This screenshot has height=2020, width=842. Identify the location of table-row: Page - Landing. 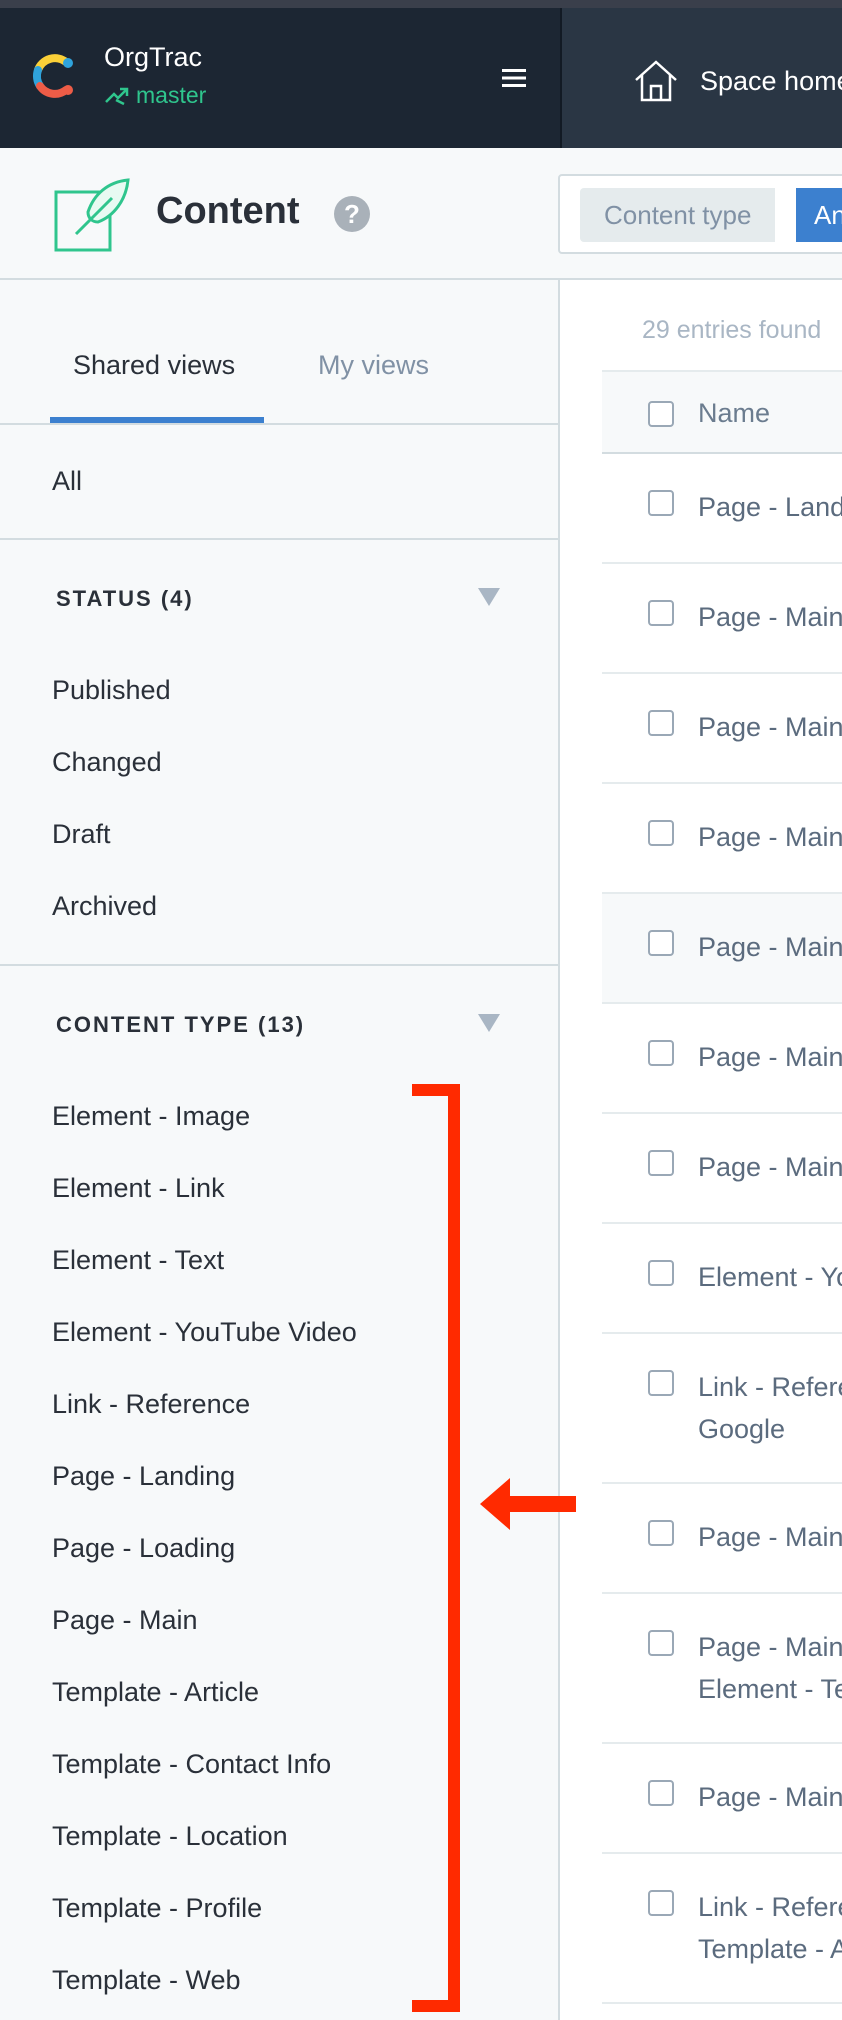
(722, 509).